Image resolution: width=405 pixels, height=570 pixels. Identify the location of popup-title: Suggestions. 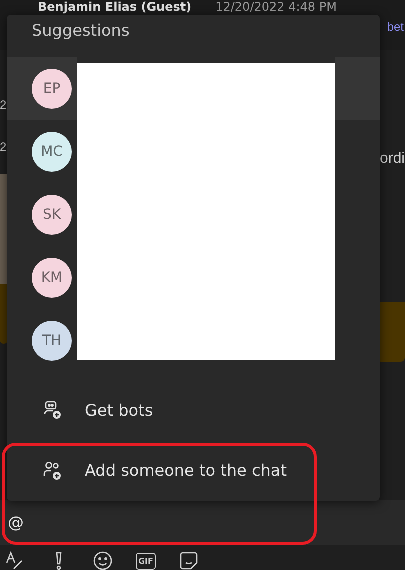
(81, 31).